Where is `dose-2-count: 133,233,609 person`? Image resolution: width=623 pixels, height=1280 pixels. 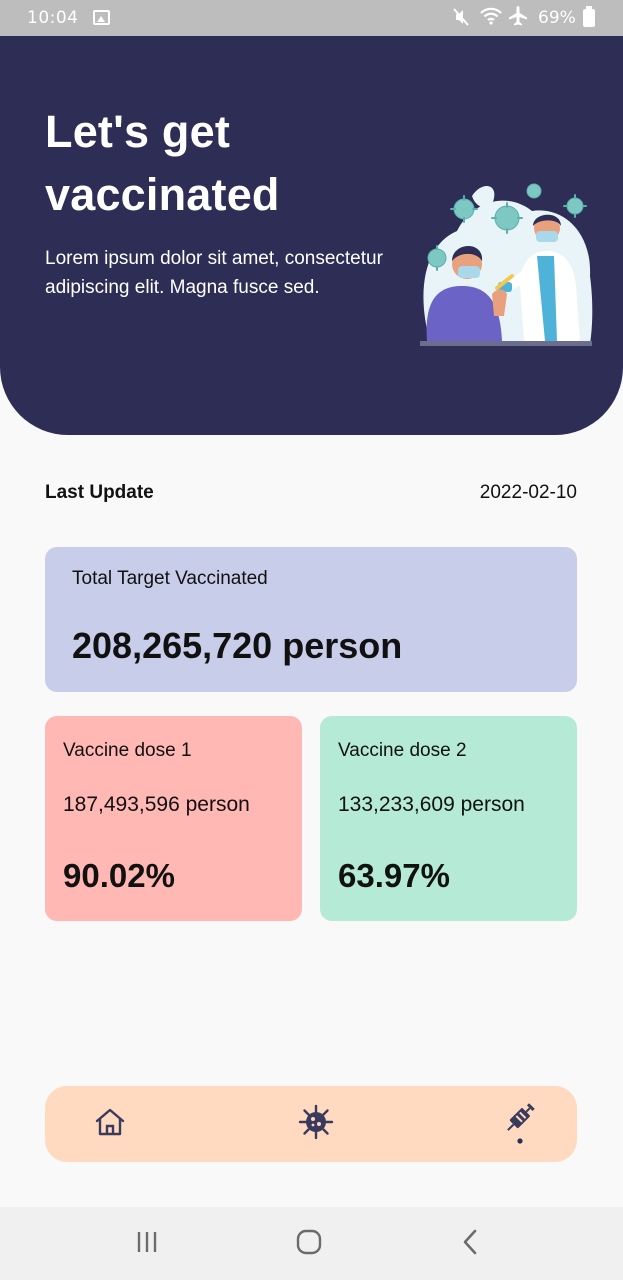
dose-2-count: 133,233,609 person is located at coordinates (431, 804).